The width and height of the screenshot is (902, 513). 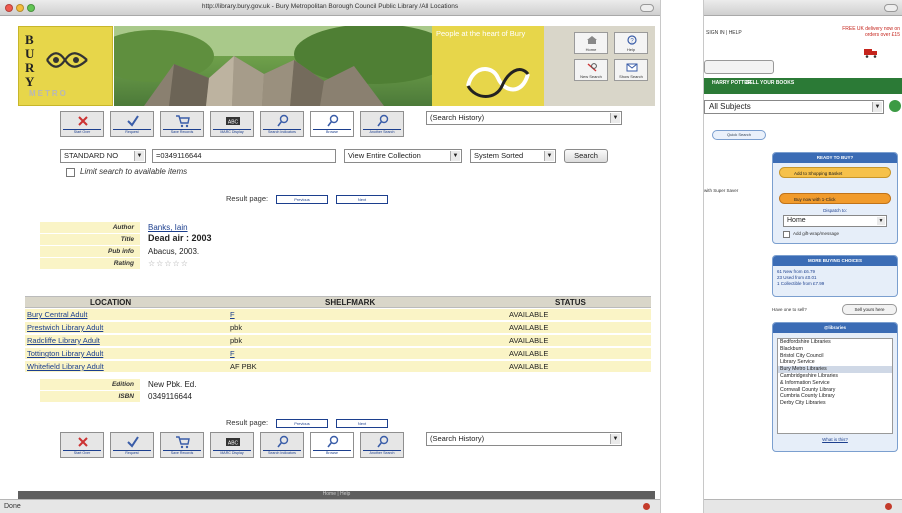 What do you see at coordinates (835, 362) in the screenshot?
I see `list-item: Library Service` at bounding box center [835, 362].